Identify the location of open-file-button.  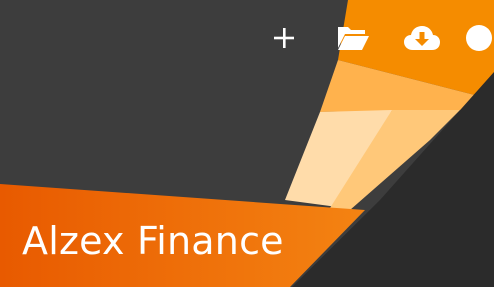
(353, 38).